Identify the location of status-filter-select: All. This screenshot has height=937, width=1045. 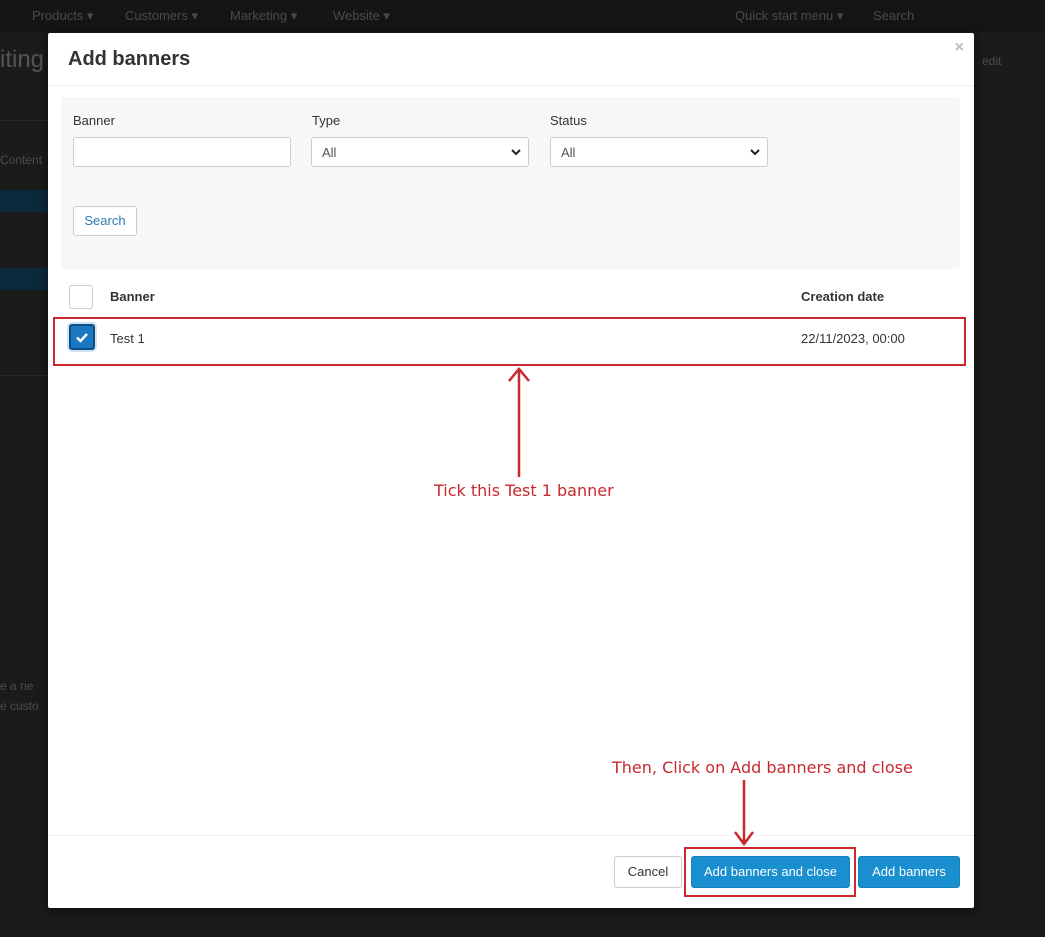
(659, 152).